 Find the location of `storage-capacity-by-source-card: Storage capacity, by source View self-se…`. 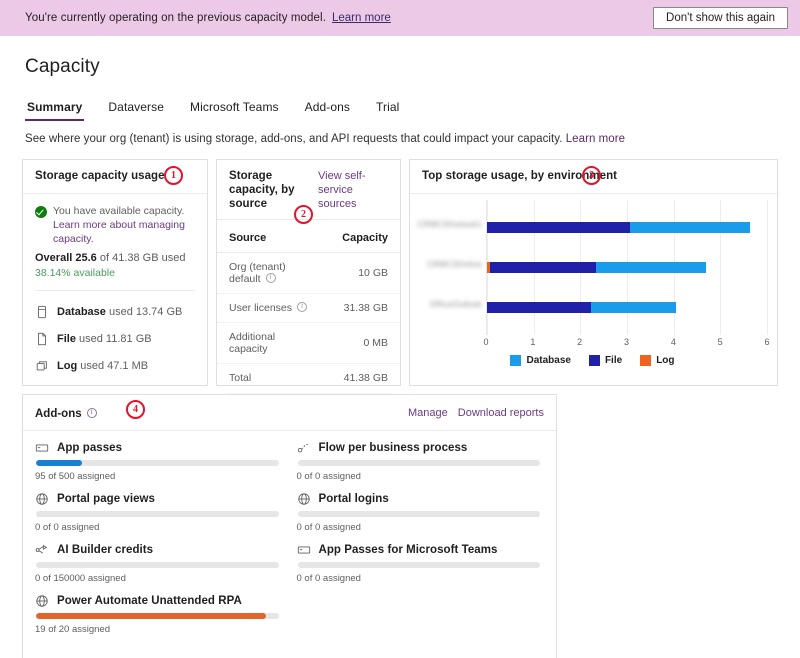

storage-capacity-by-source-card: Storage capacity, by source View self-se… is located at coordinates (308, 282).